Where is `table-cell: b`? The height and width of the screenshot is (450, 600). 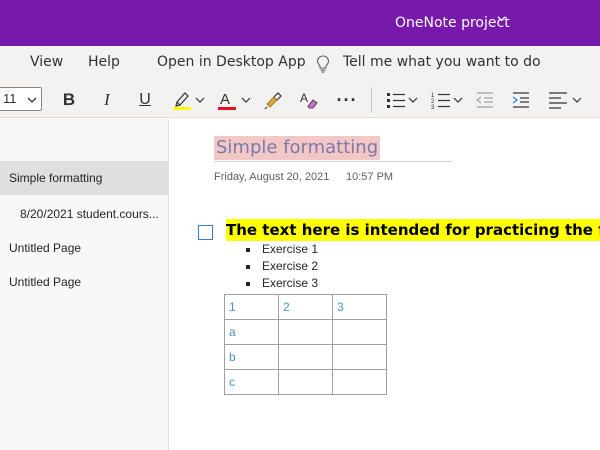 table-cell: b is located at coordinates (251, 357).